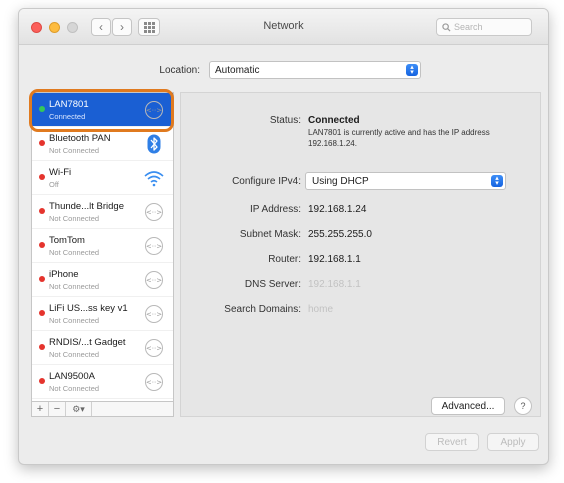 This screenshot has width=564, height=483. Describe the element at coordinates (154, 144) in the screenshot. I see `bluetooth-icon` at that location.